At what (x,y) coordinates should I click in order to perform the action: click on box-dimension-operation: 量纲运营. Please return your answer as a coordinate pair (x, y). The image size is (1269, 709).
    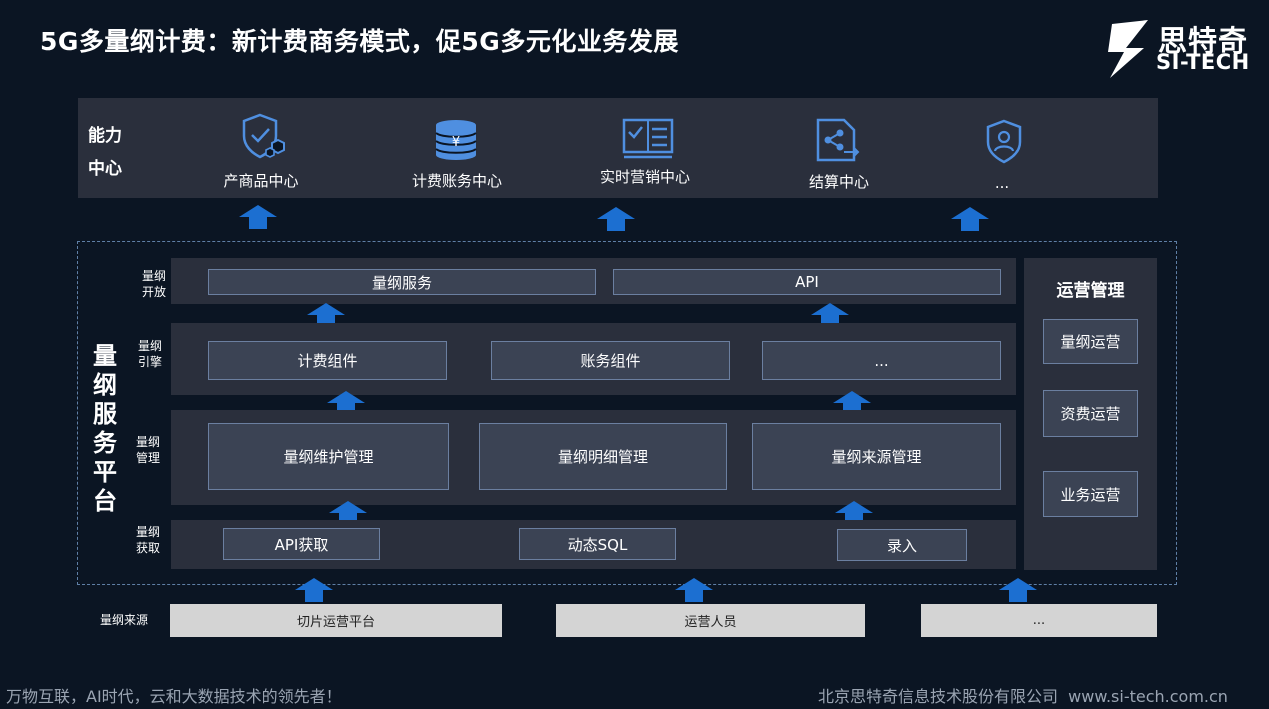
    Looking at the image, I should click on (1090, 341).